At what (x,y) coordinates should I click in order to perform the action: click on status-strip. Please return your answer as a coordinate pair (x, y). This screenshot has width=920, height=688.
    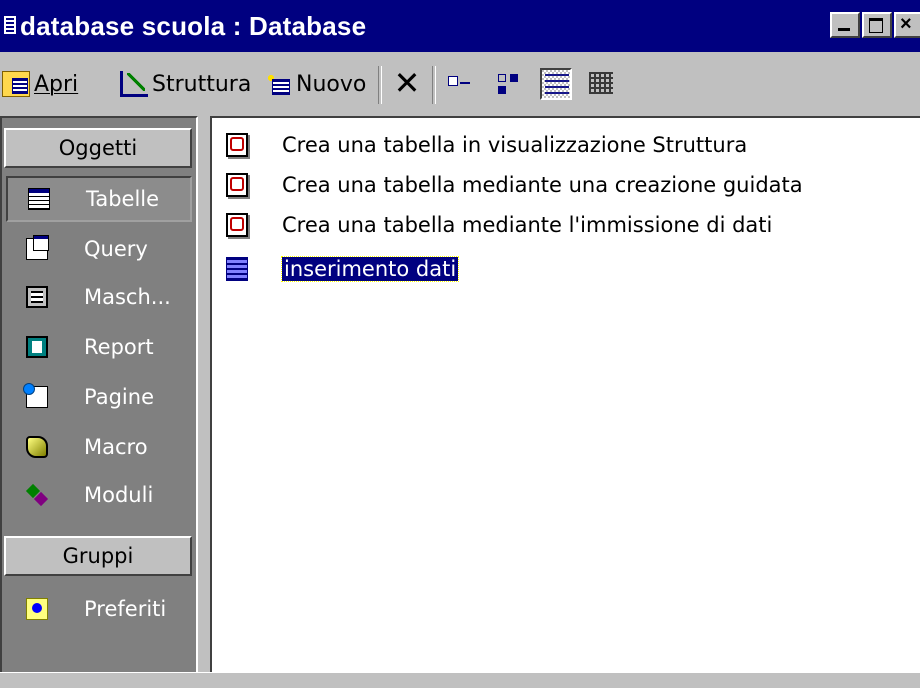
    Looking at the image, I should click on (460, 680).